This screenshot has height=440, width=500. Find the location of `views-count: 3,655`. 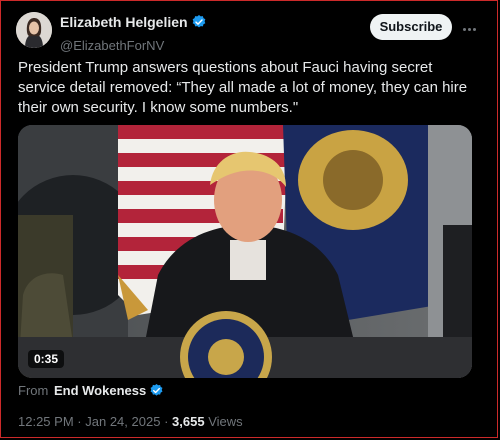

views-count: 3,655 is located at coordinates (188, 421).